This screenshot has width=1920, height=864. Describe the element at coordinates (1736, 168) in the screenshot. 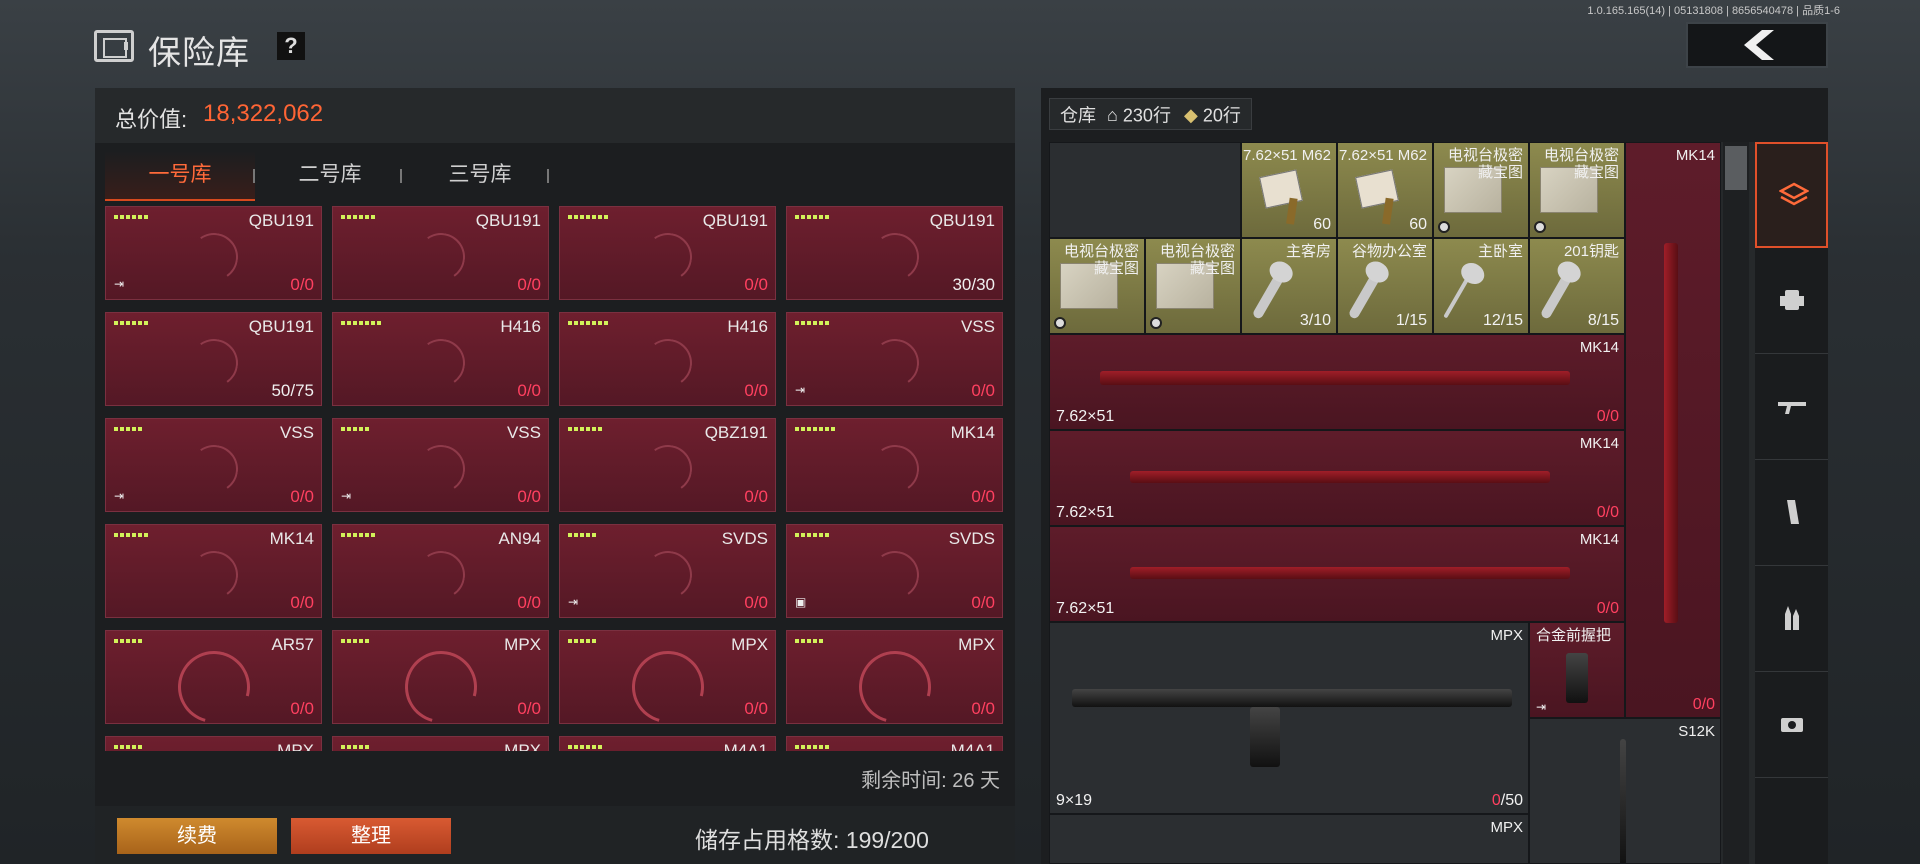

I see `scrollbar-thumb` at that location.